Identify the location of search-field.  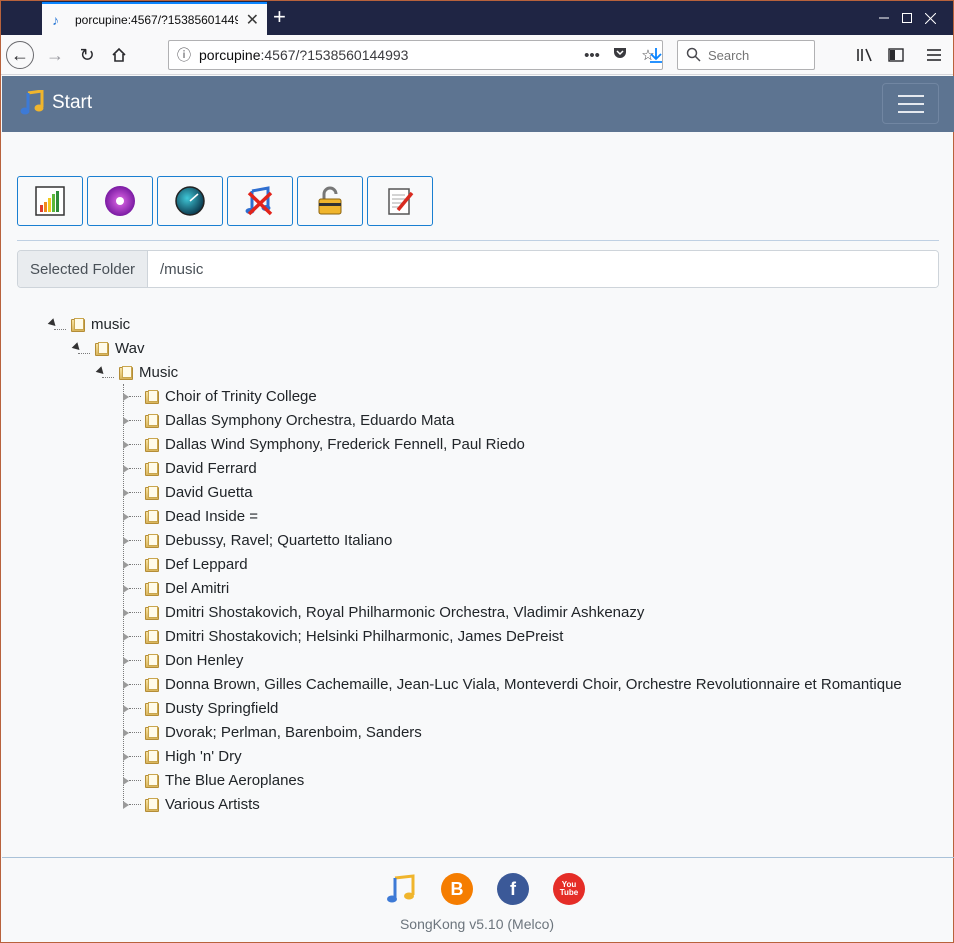
(746, 55).